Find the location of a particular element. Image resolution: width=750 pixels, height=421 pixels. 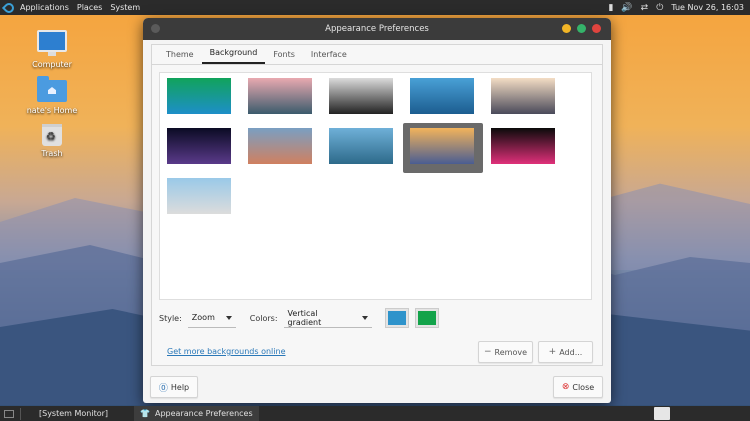

close-button: ⊗ Close is located at coordinates (578, 387).